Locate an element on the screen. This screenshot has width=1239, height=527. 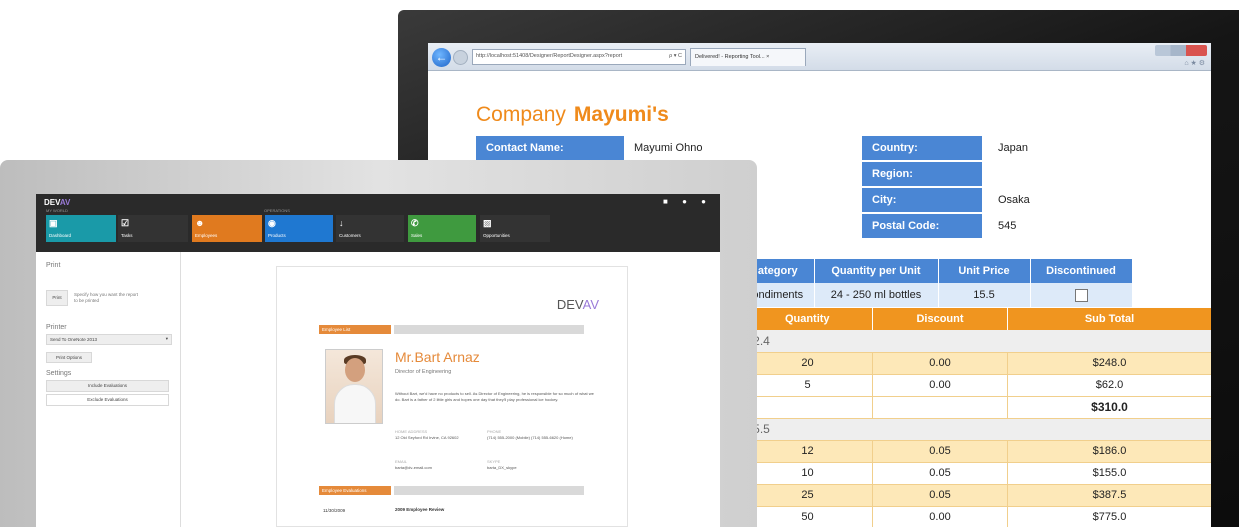
product-cell: 24 - 250 ml bottles is located at coordinates (876, 295).